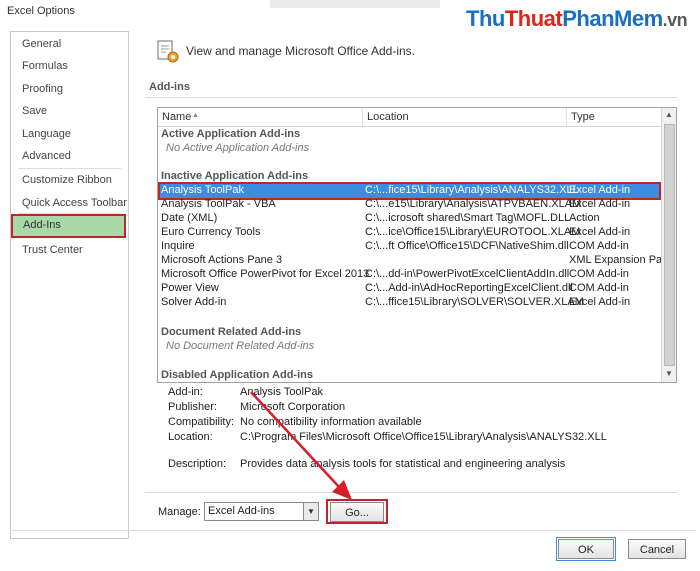 This screenshot has height=571, width=700. I want to click on section-title: Add-ins, so click(169, 87).